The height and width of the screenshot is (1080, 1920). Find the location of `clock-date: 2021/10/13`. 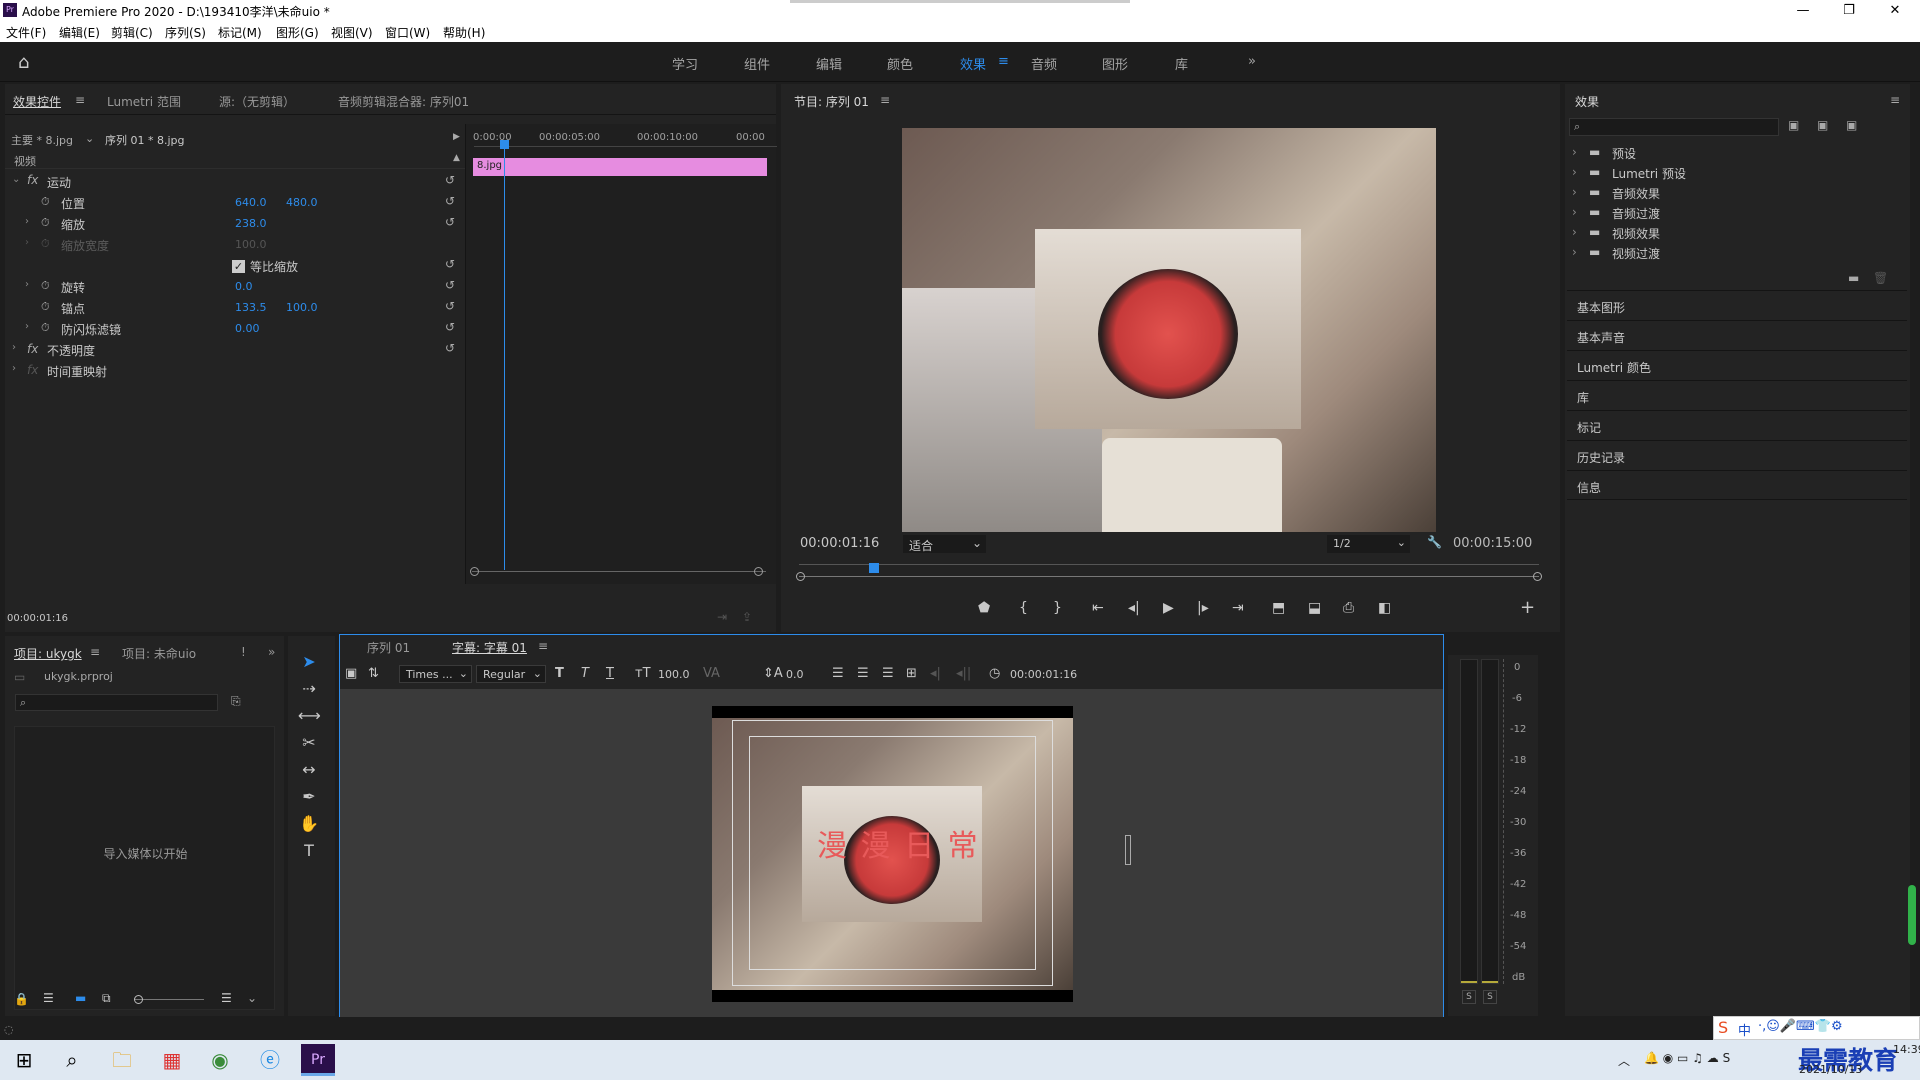

clock-date: 2021/10/13 is located at coordinates (1830, 1069).